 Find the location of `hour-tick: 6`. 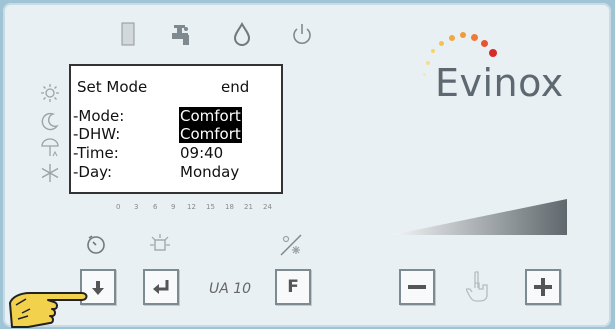

hour-tick: 6 is located at coordinates (155, 207).